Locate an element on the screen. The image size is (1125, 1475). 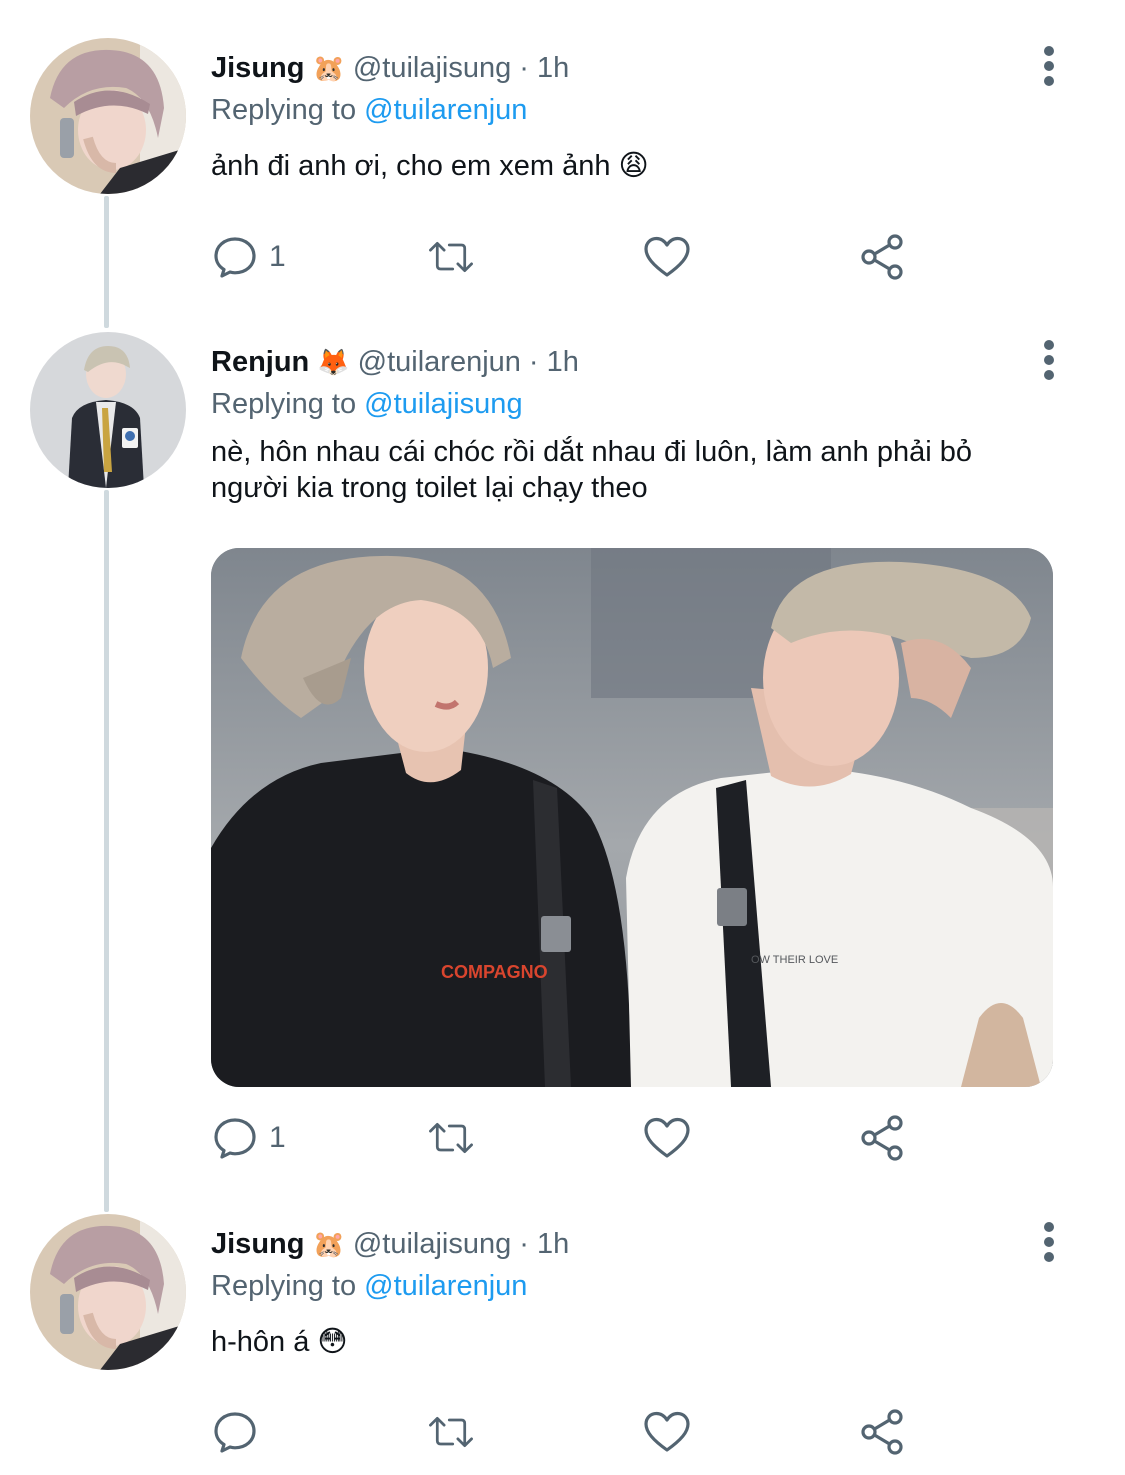
tweet-text: ảnh đi anh ơi, cho em xem ảnh 😩 is located at coordinates (430, 166).